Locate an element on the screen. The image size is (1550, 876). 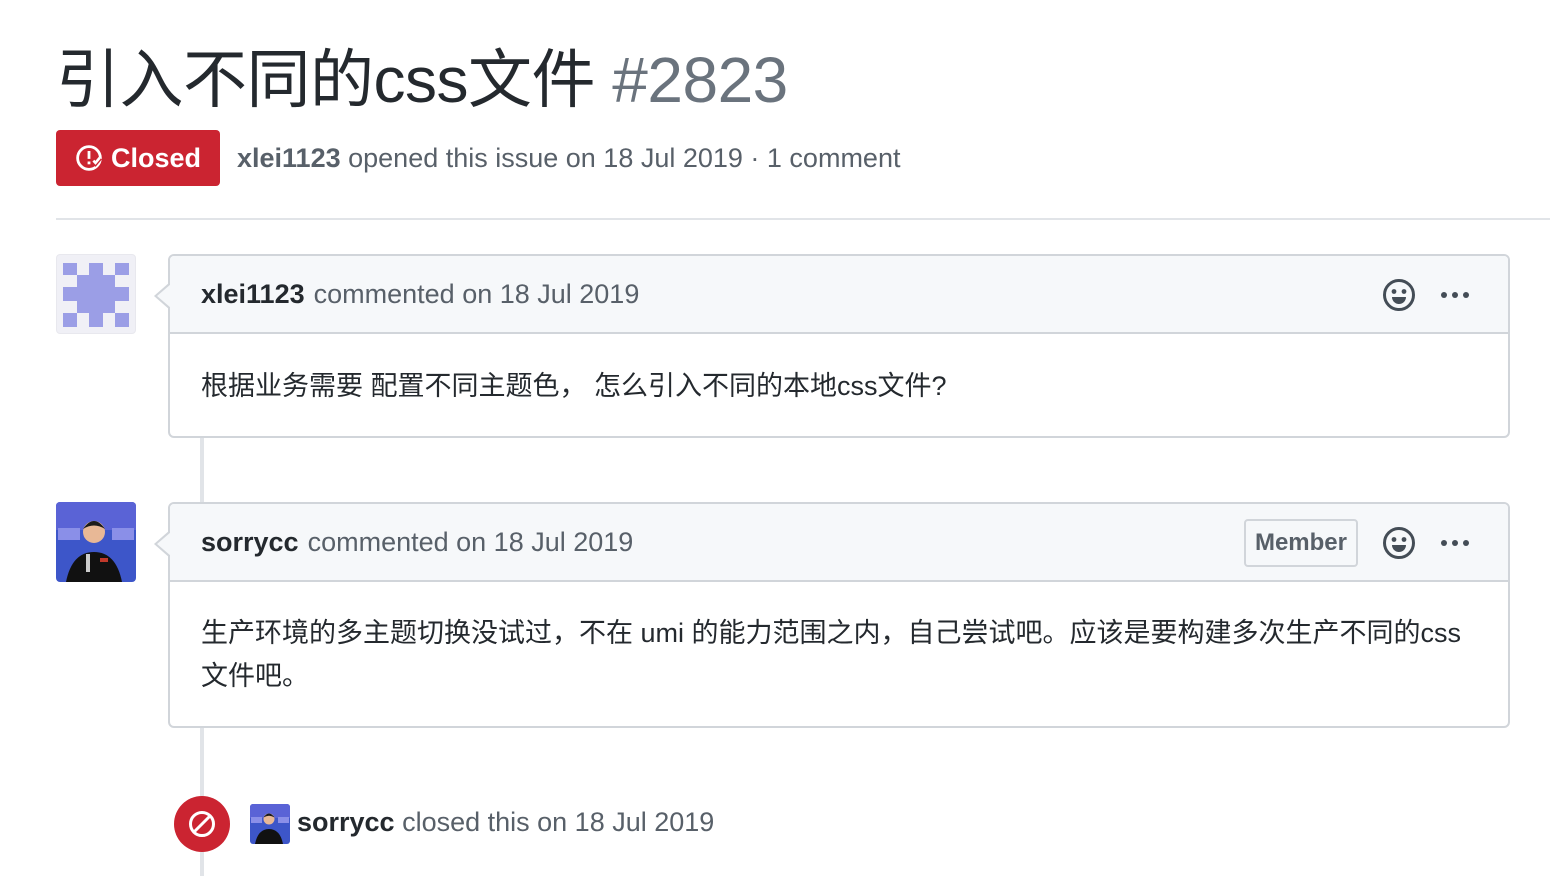
comment-author-link: xlei1123 is located at coordinates (253, 294).